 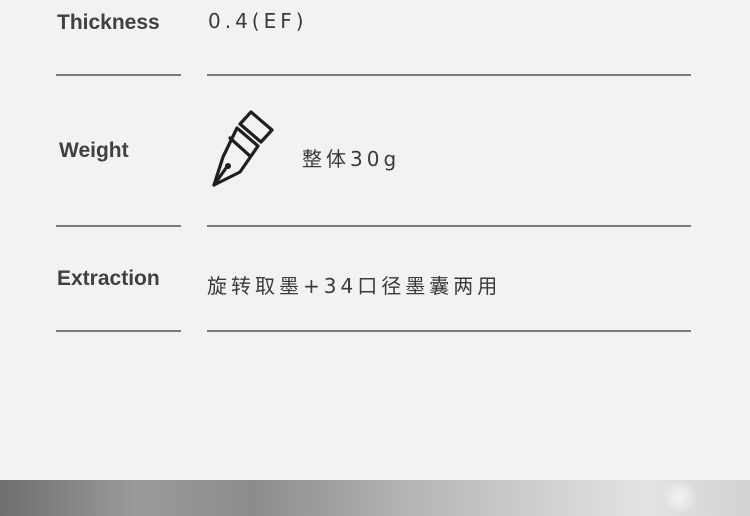 I want to click on weight-divider-right, so click(x=449, y=226).